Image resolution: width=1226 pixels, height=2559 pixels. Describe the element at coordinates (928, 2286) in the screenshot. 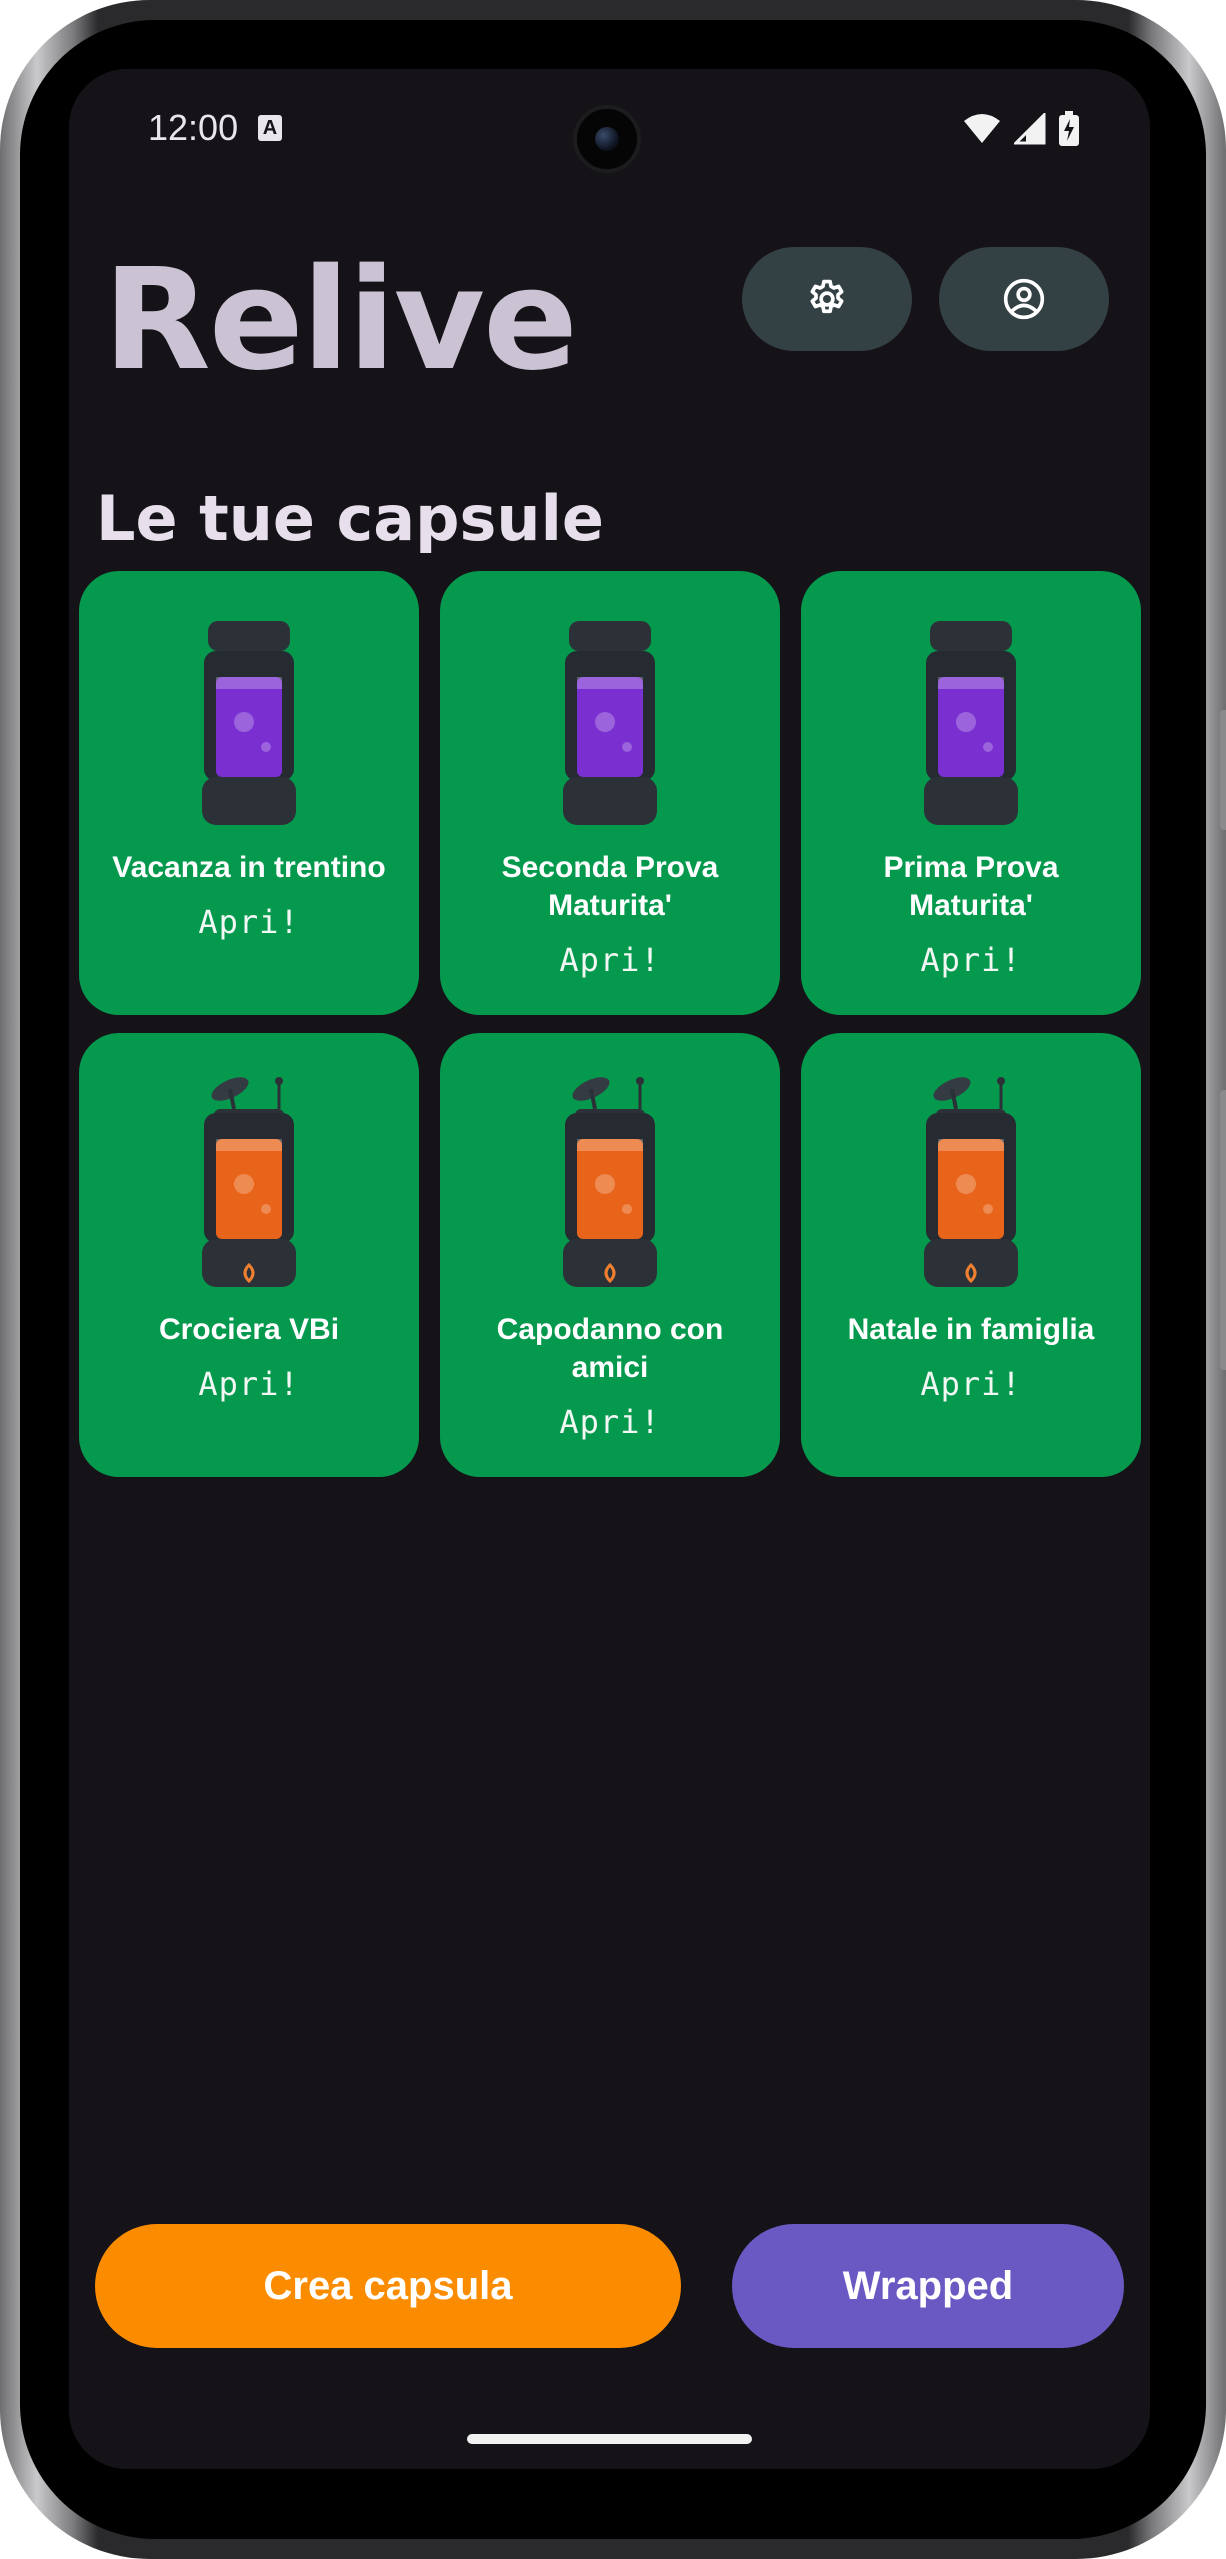

I see `wrapped-button: Wrapped` at that location.